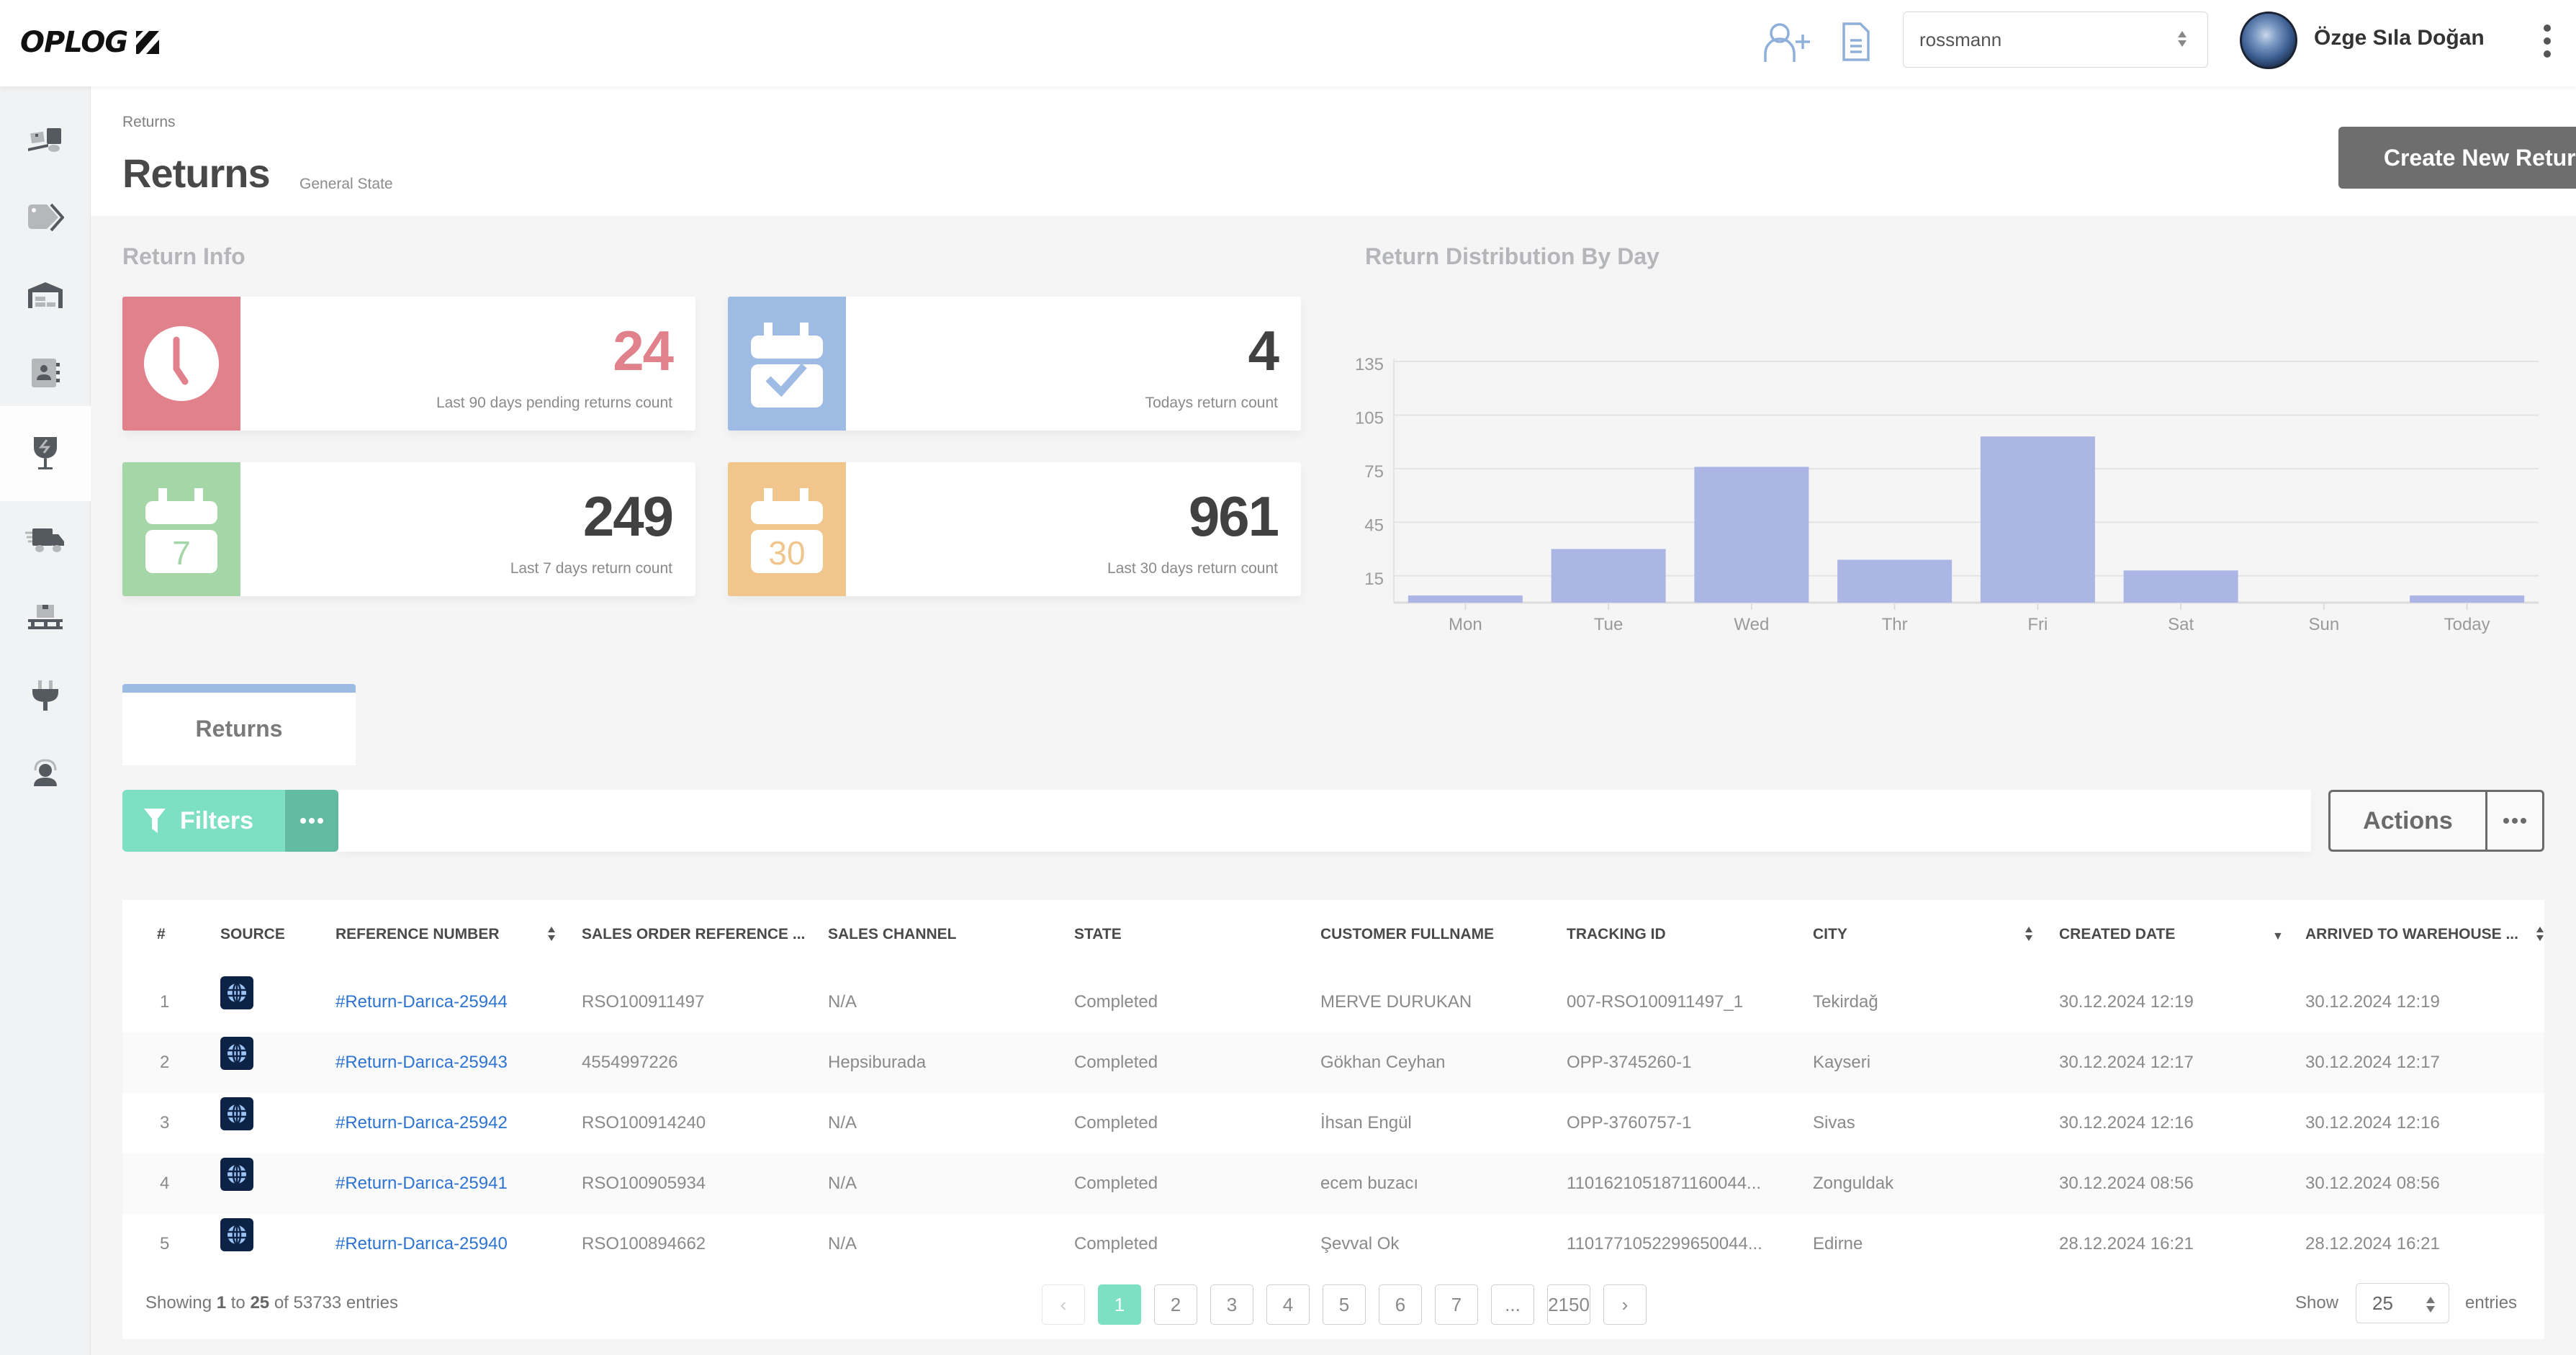  Describe the element at coordinates (1456, 1304) in the screenshot. I see `page-button: 7` at that location.